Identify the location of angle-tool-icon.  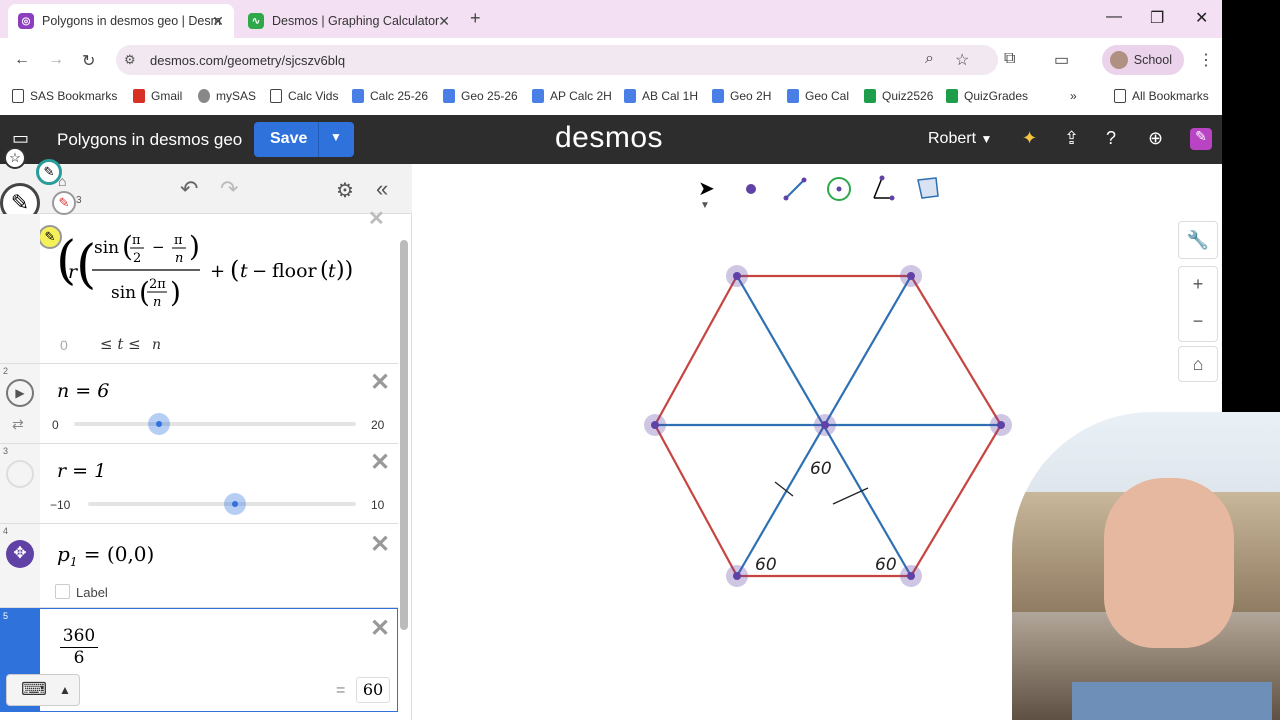
(884, 188).